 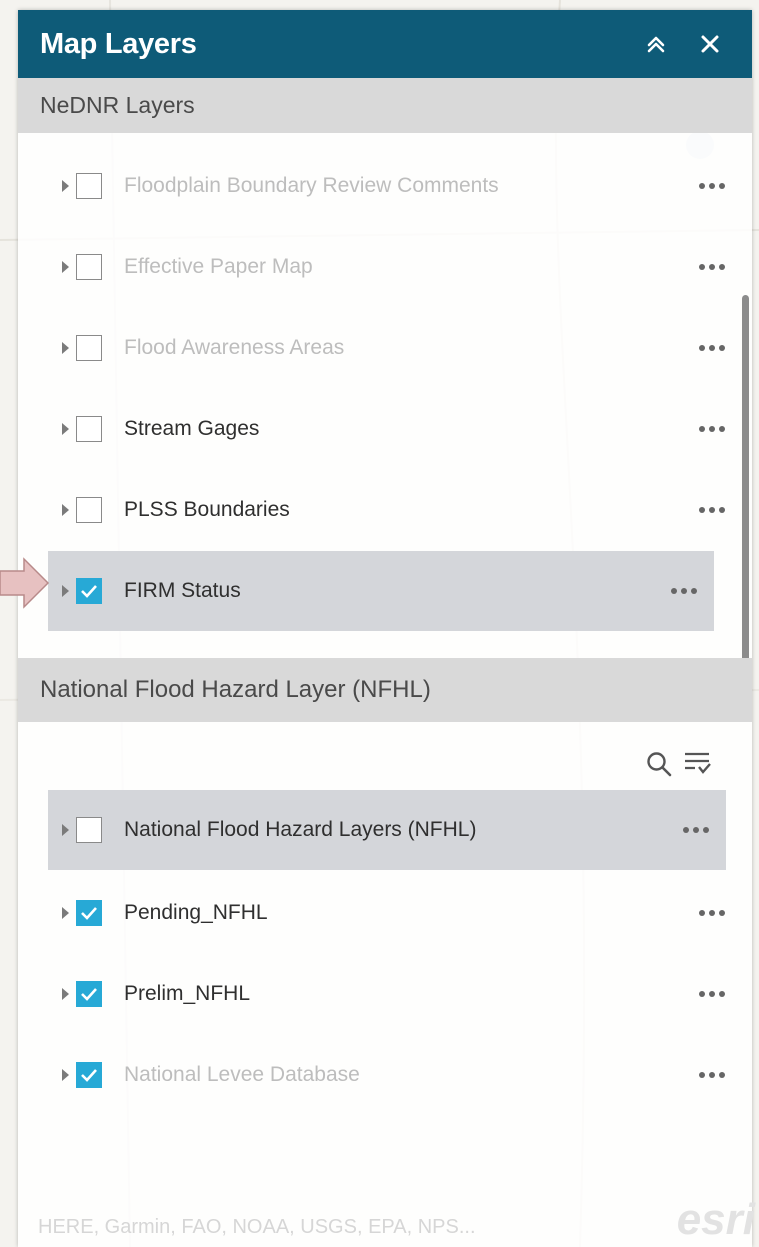 I want to click on layer-label: National Flood Hazard Layers (NFHL), so click(x=300, y=829).